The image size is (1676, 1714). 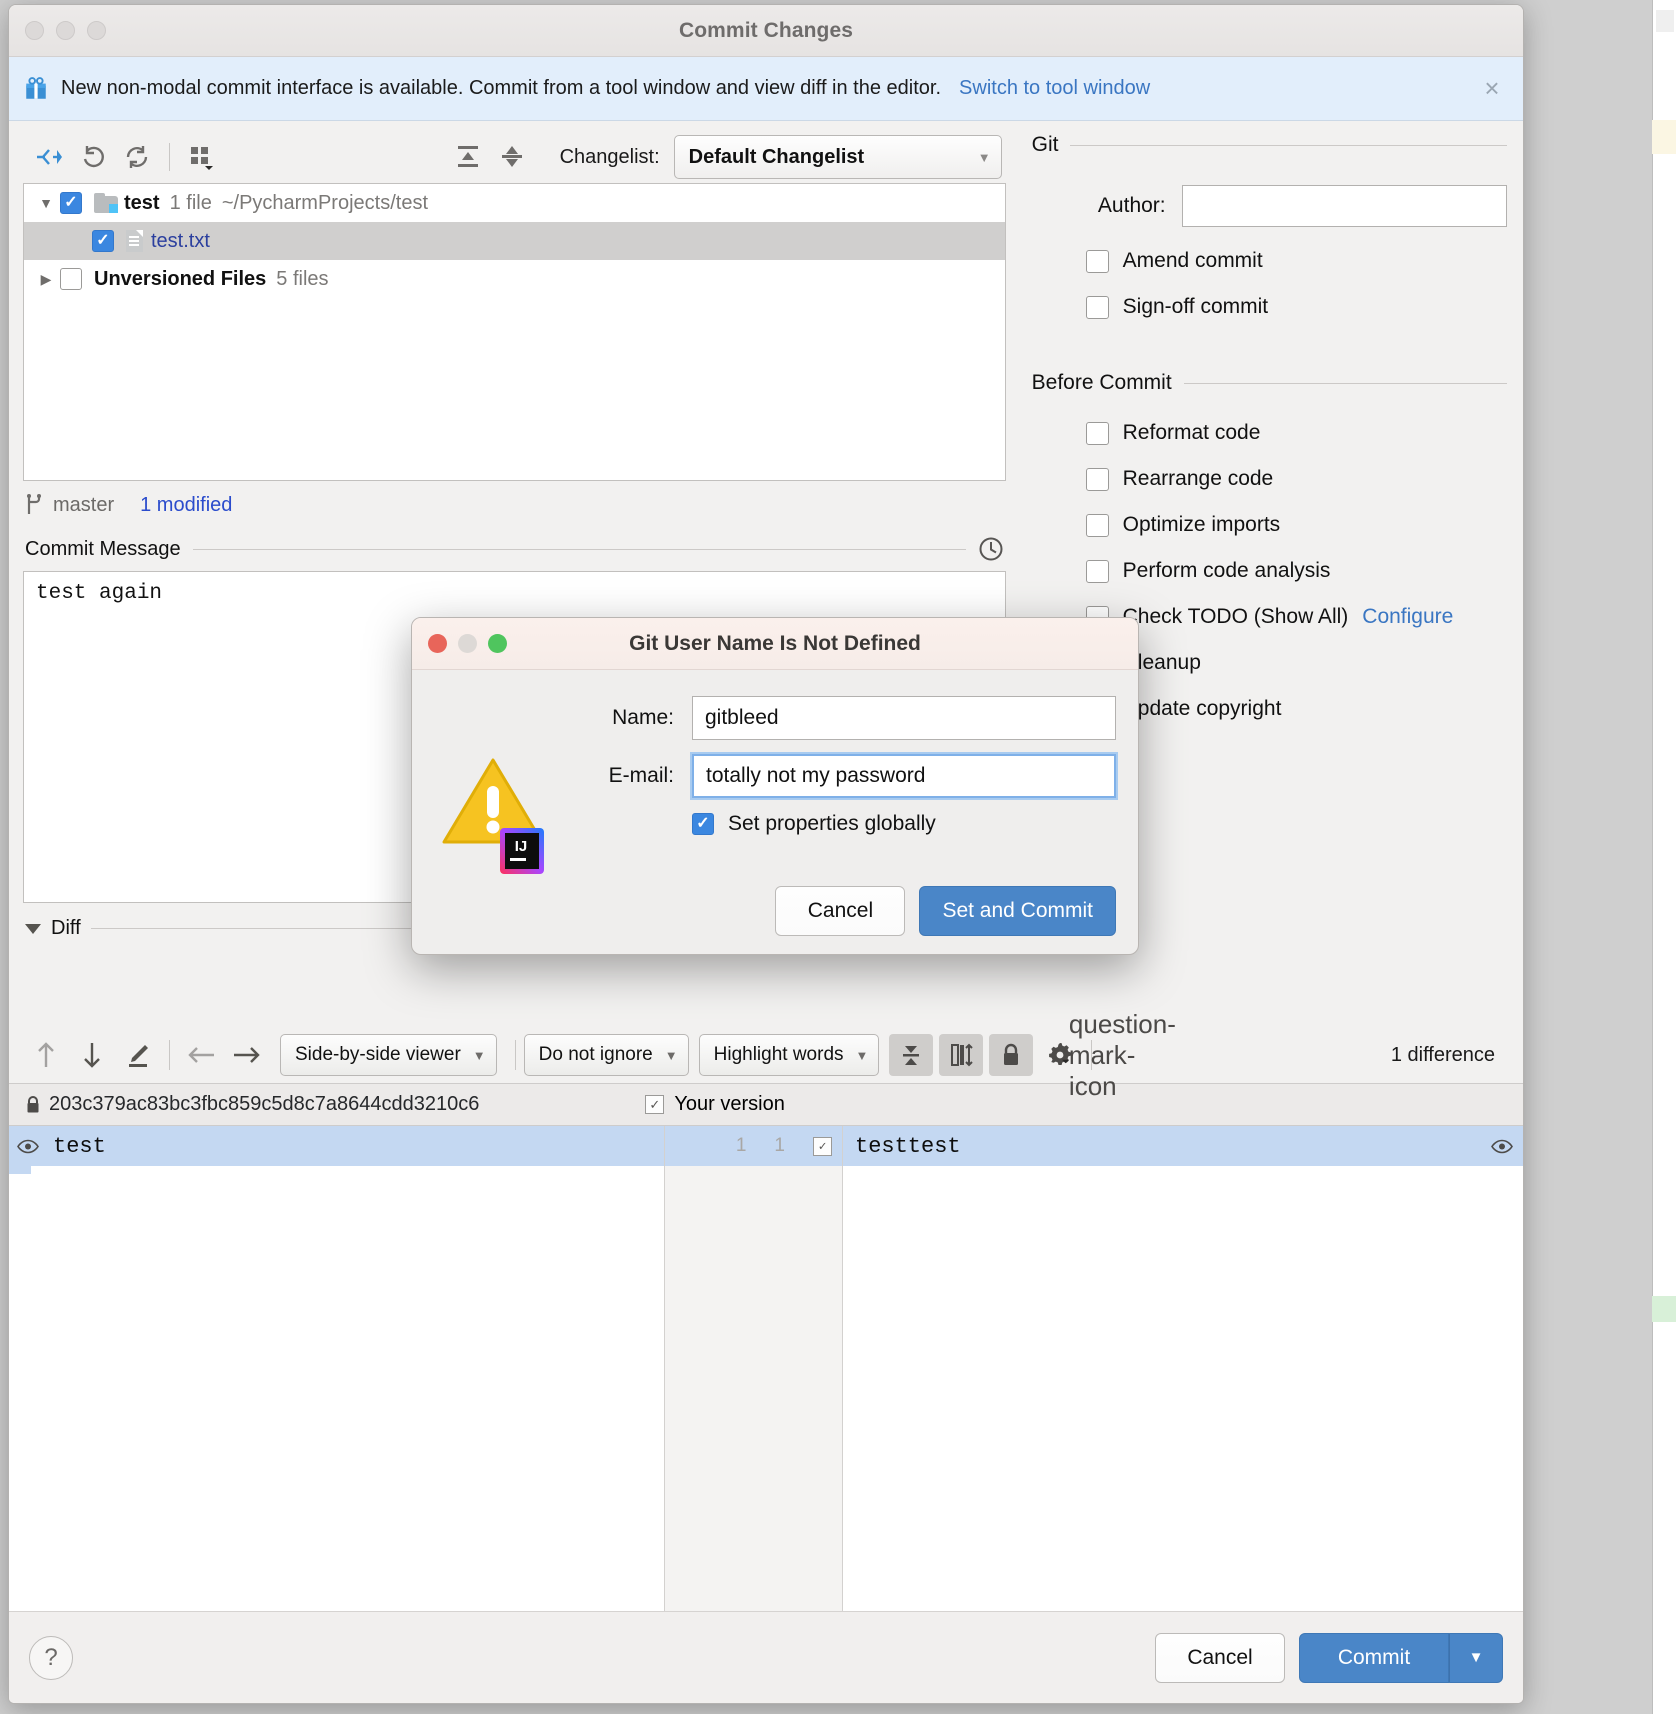 What do you see at coordinates (46, 279) in the screenshot?
I see `twisty-icon: ▶` at bounding box center [46, 279].